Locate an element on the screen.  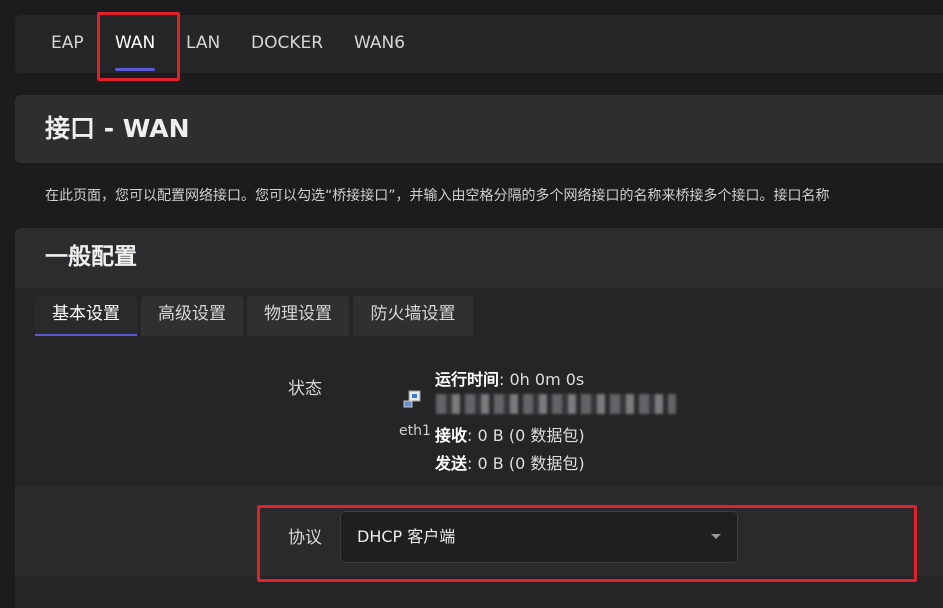
subtab-basic-label: 基本设置 is located at coordinates (86, 314).